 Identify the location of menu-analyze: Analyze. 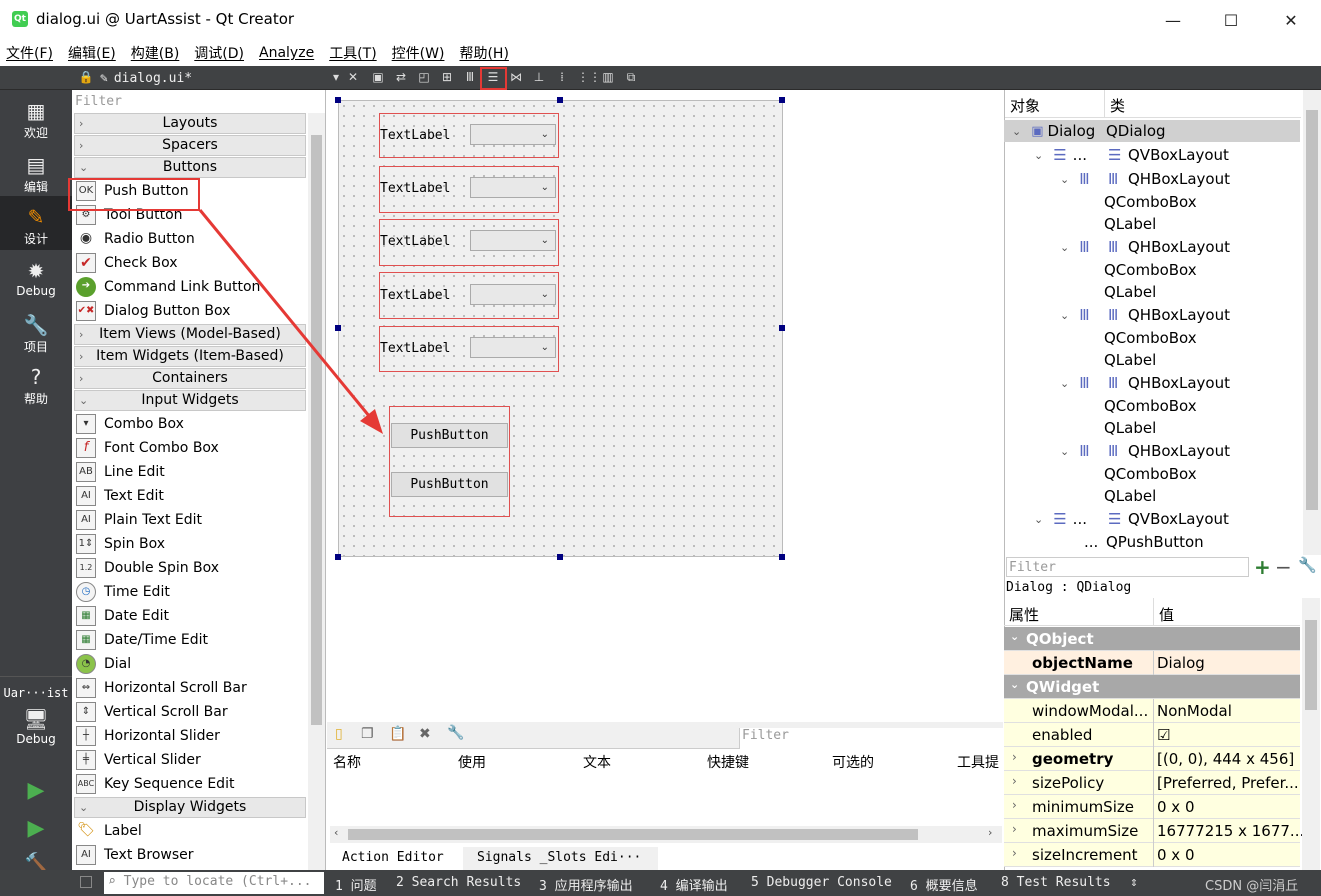
(286, 53).